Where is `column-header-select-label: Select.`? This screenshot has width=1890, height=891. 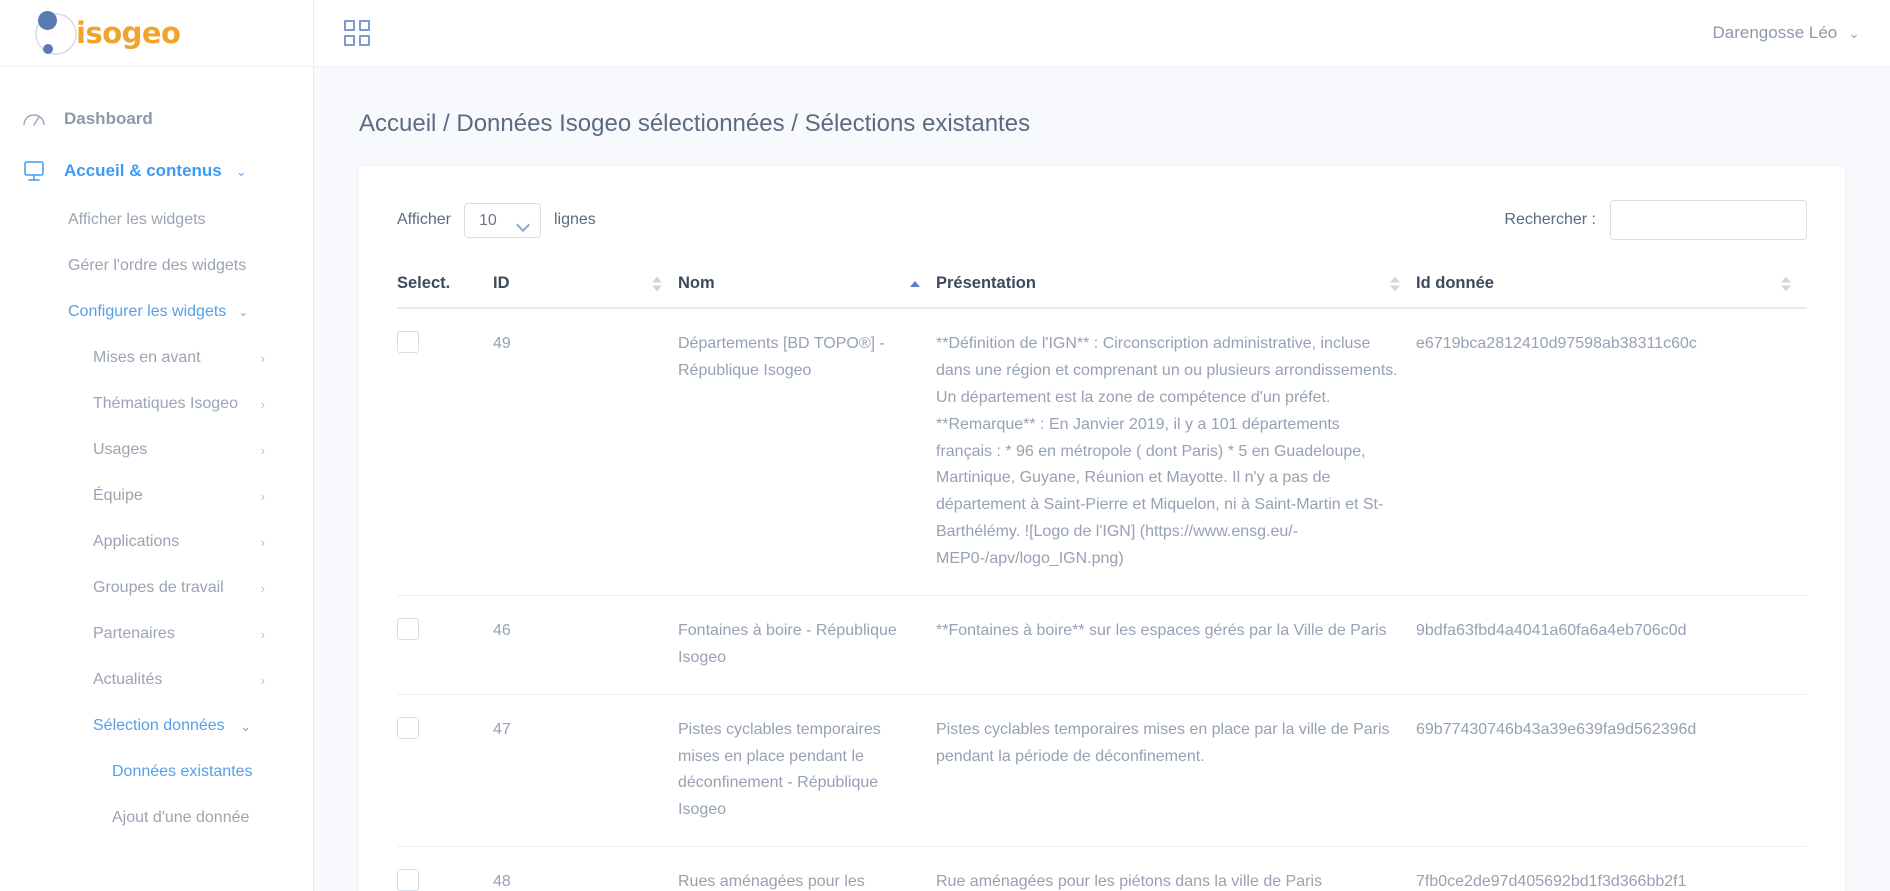
column-header-select-label: Select. is located at coordinates (424, 283).